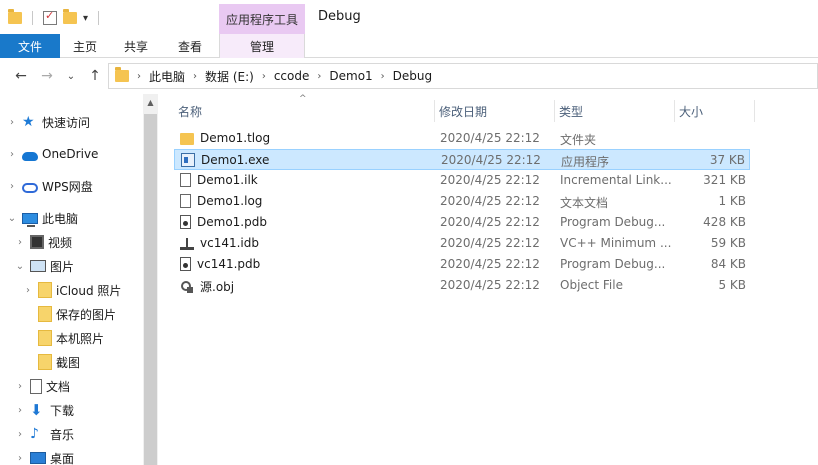 The image size is (818, 465). I want to click on file-type: 文本文档, so click(584, 203).